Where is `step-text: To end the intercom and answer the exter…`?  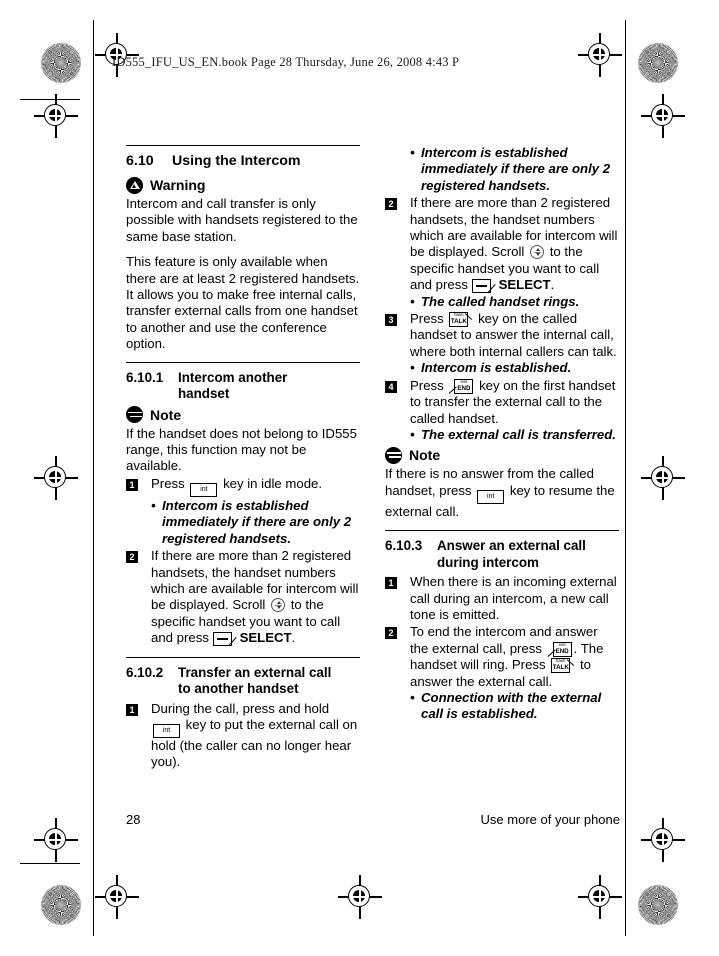
step-text: To end the intercom and answer the exter… is located at coordinates (514, 673).